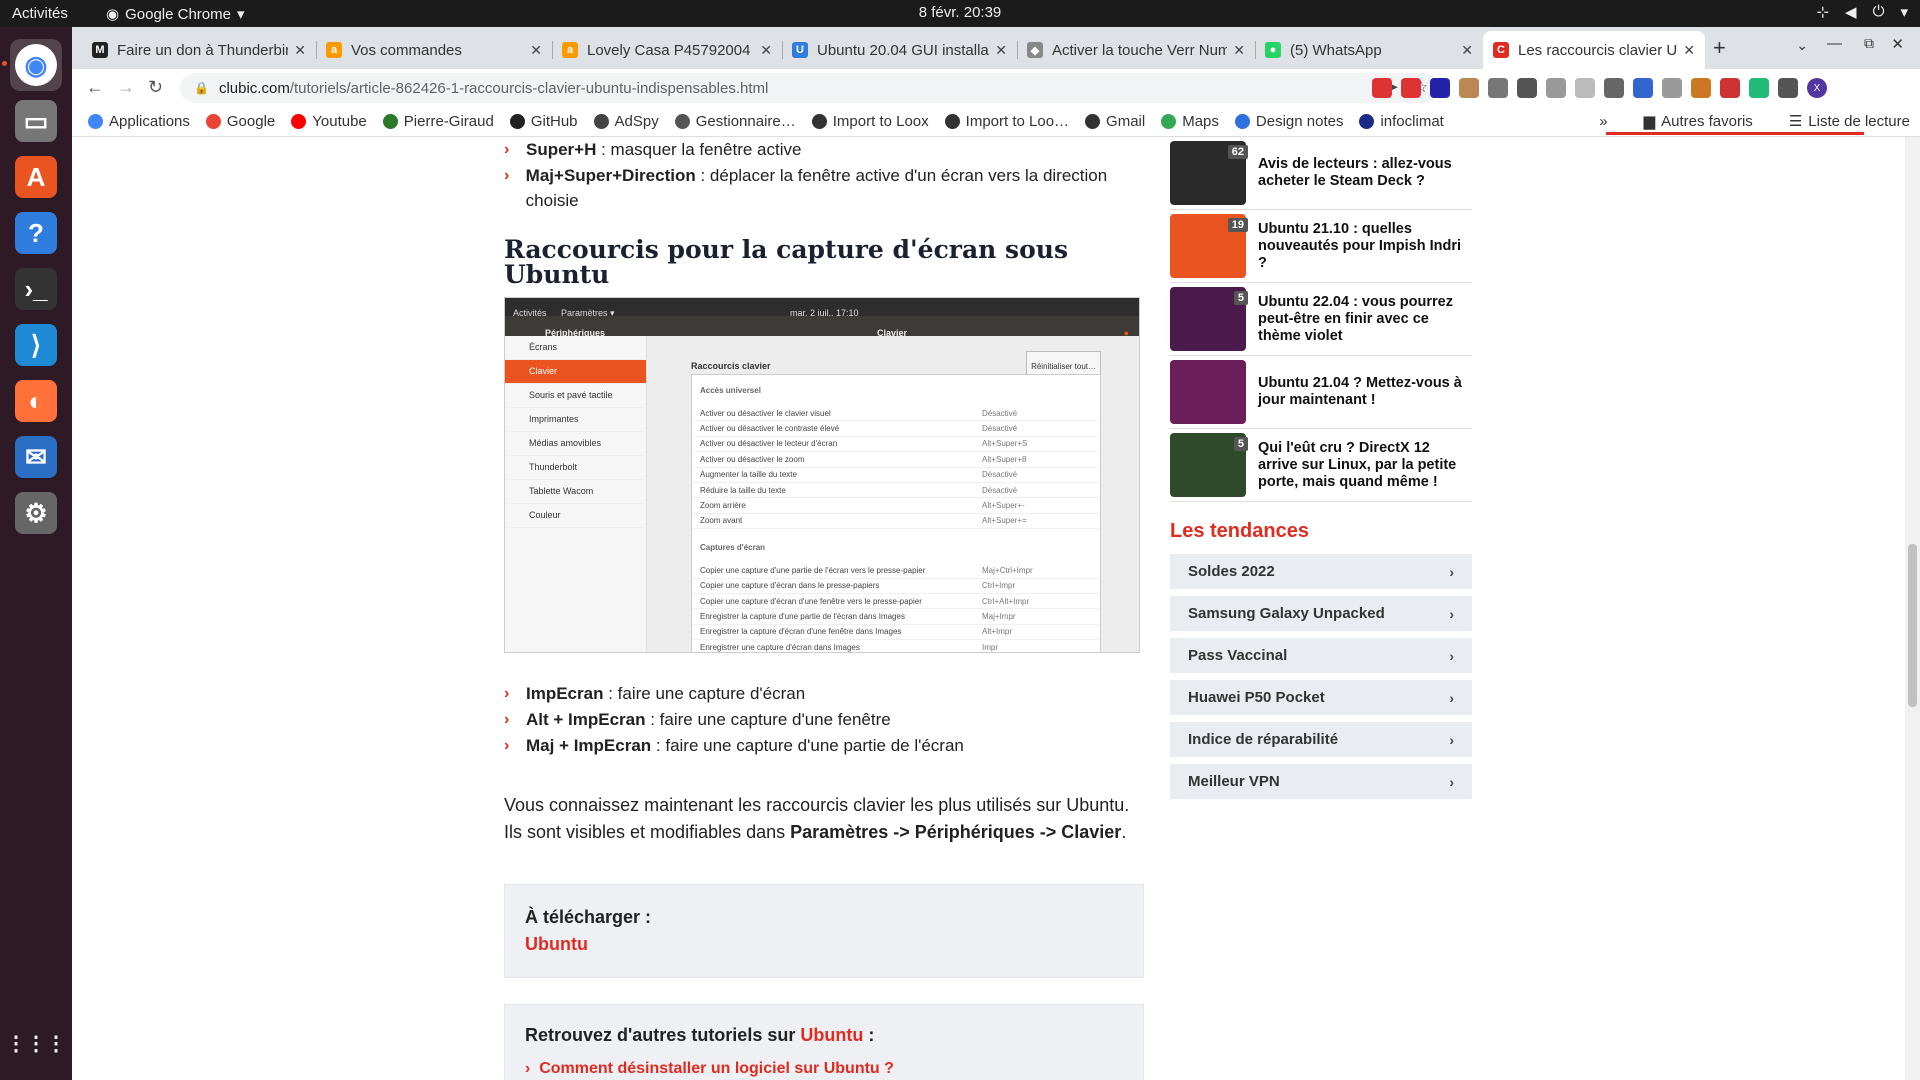 The width and height of the screenshot is (1920, 1080). I want to click on bookmark-item: Youtube, so click(329, 121).